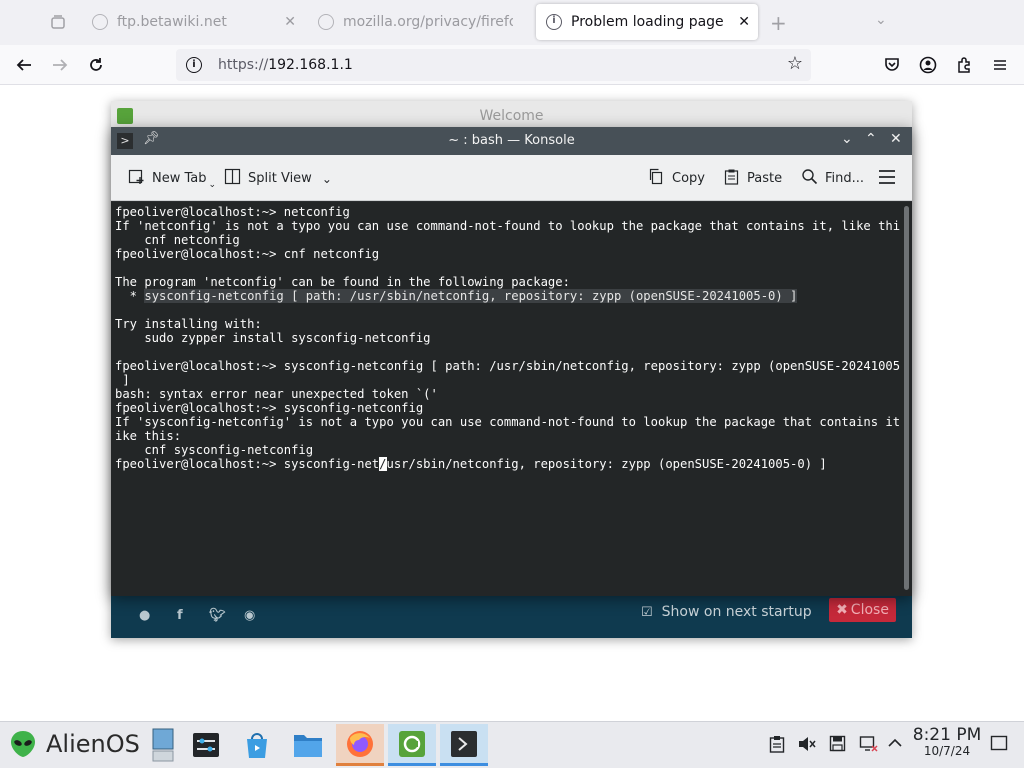  I want to click on tab-label: mozilla.org/privacy/firefox, so click(428, 22).